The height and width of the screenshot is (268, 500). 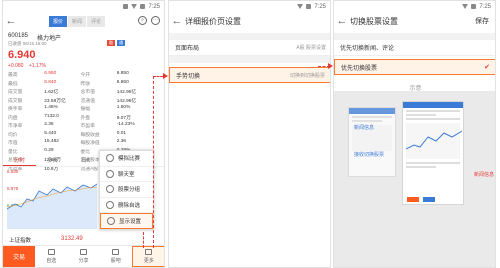 What do you see at coordinates (116, 252) in the screenshot?
I see `forum-icon` at bounding box center [116, 252].